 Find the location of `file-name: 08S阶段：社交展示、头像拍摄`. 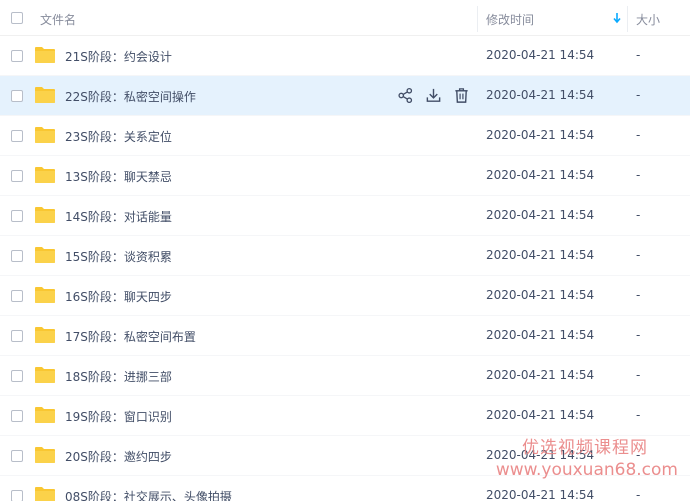

file-name: 08S阶段：社交展示、头像拍摄 is located at coordinates (148, 494).